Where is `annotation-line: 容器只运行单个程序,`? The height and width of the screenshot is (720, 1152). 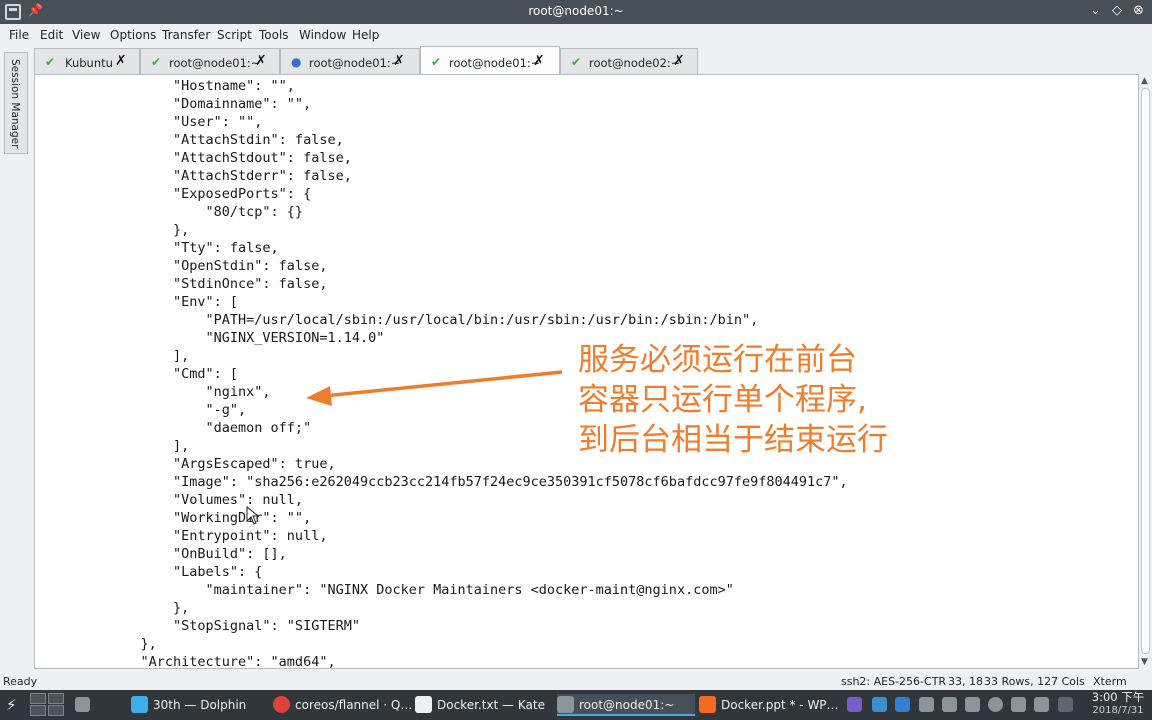 annotation-line: 容器只运行单个程序, is located at coordinates (722, 400).